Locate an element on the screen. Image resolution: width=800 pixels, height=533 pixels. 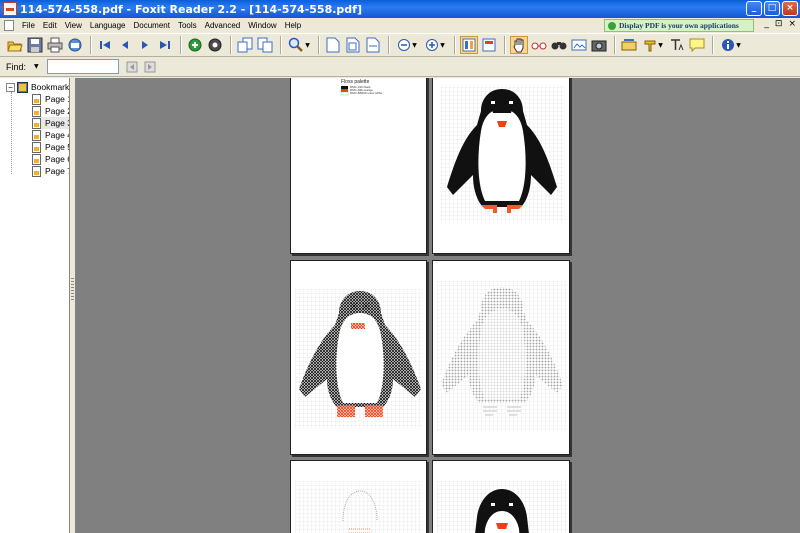
loupe-button is located at coordinates (539, 45).